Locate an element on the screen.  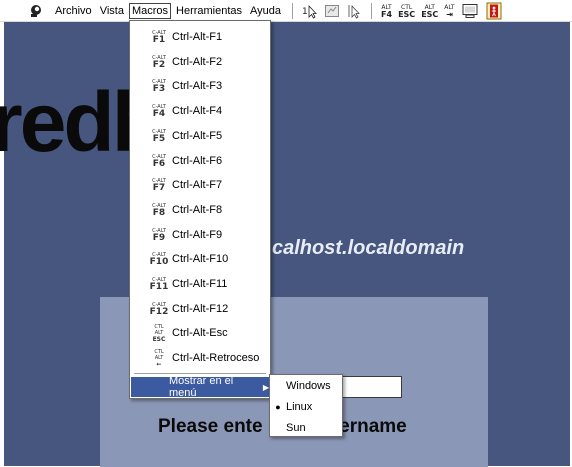
submenu-item-label: Windows is located at coordinates (308, 386).